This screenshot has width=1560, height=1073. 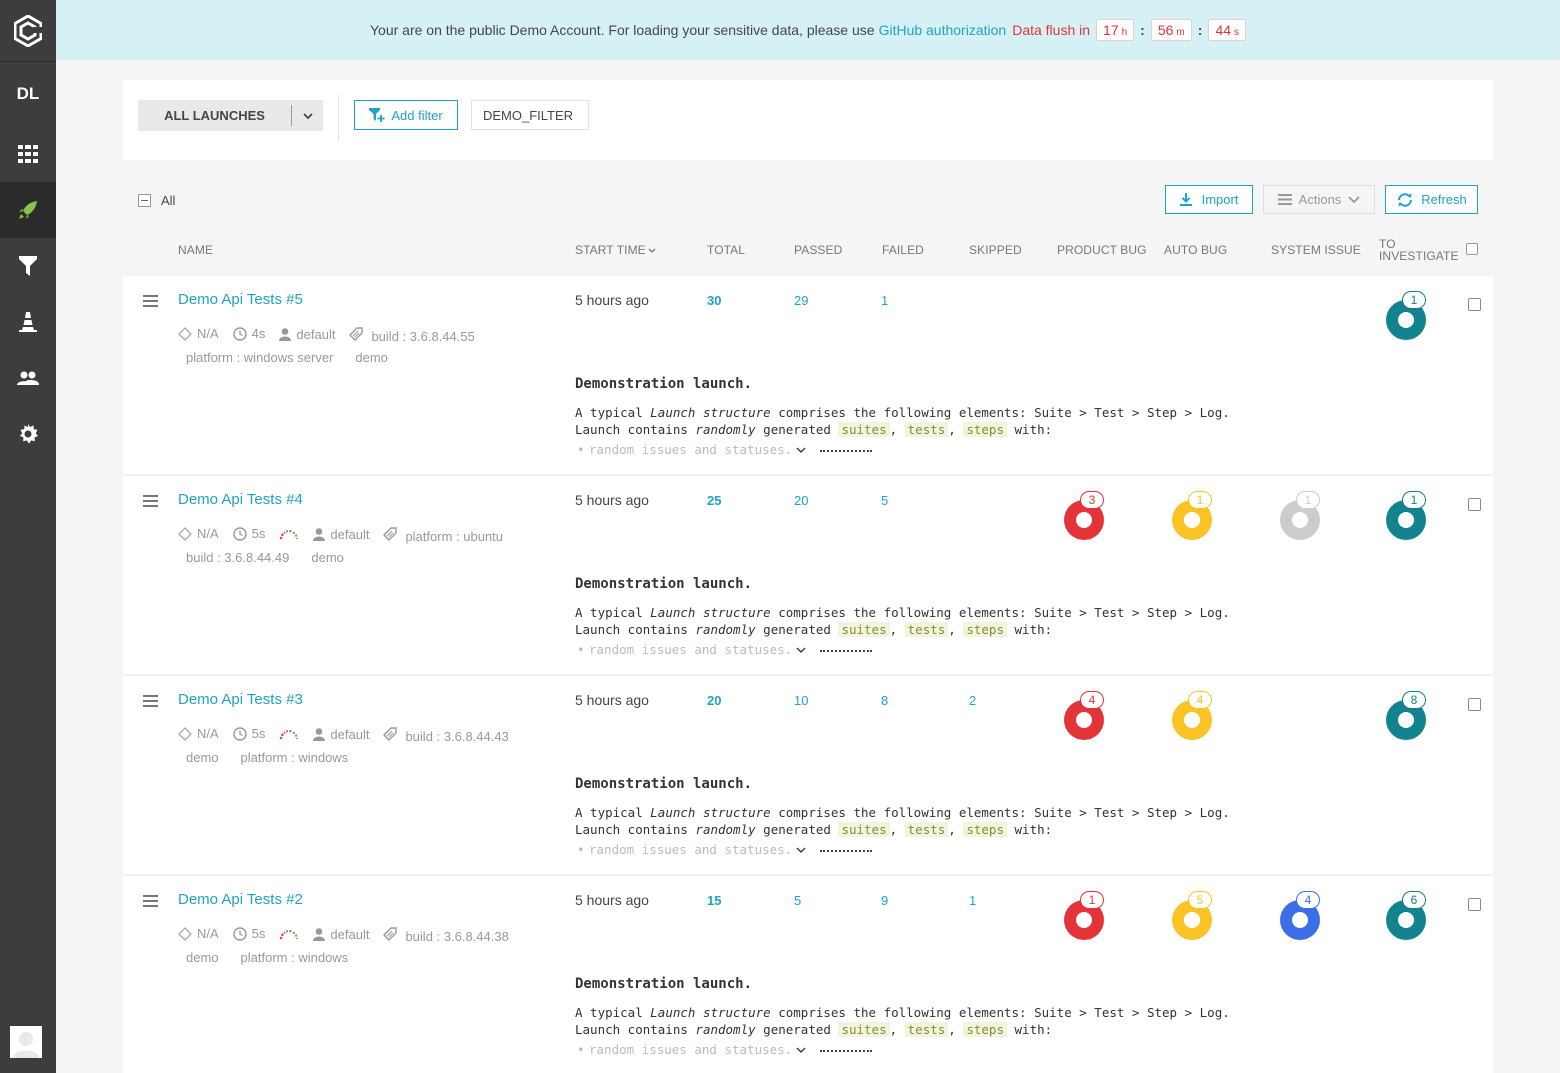 What do you see at coordinates (456, 936) in the screenshot?
I see `attribute-tag: build : 3.6.8.44.38` at bounding box center [456, 936].